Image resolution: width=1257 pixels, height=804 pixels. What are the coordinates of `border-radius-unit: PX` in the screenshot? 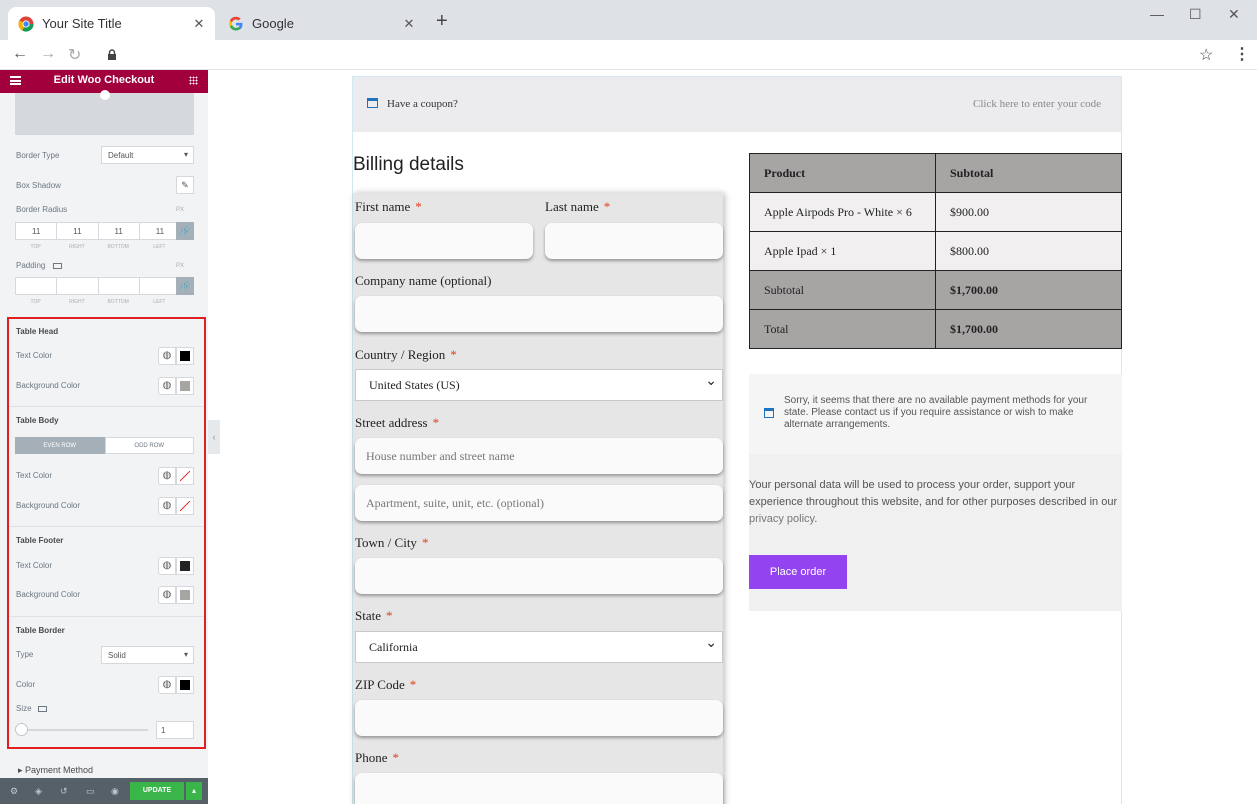 It's located at (180, 210).